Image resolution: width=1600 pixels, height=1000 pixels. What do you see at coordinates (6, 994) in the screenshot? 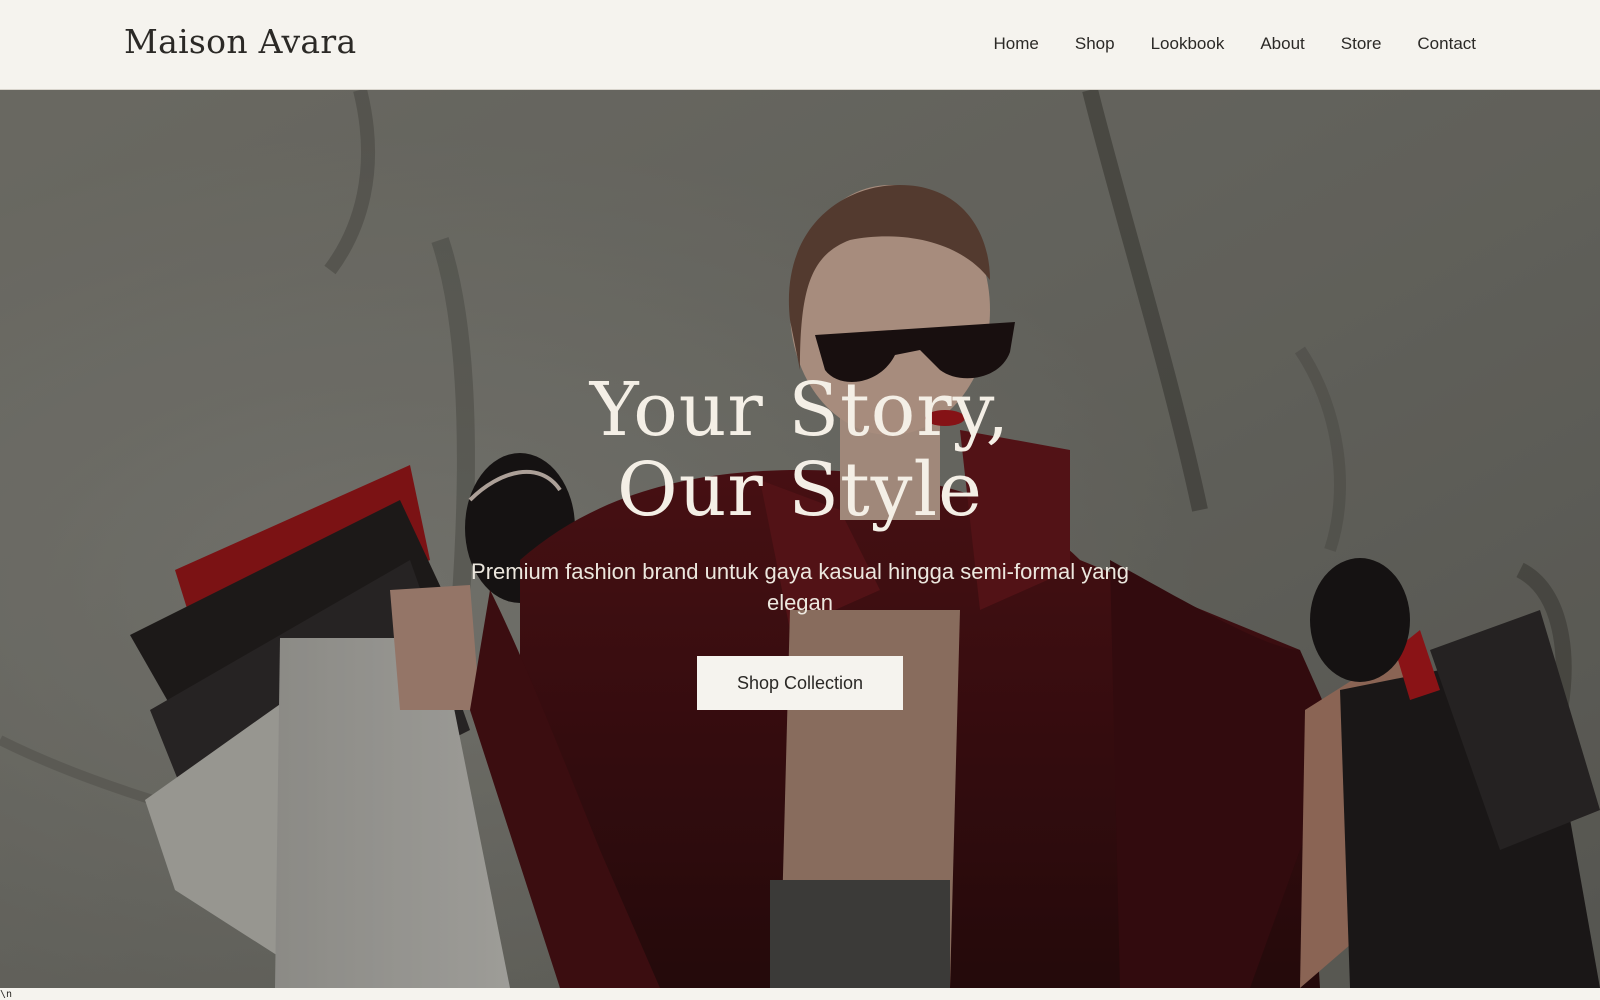
I see `stray-text: \n` at bounding box center [6, 994].